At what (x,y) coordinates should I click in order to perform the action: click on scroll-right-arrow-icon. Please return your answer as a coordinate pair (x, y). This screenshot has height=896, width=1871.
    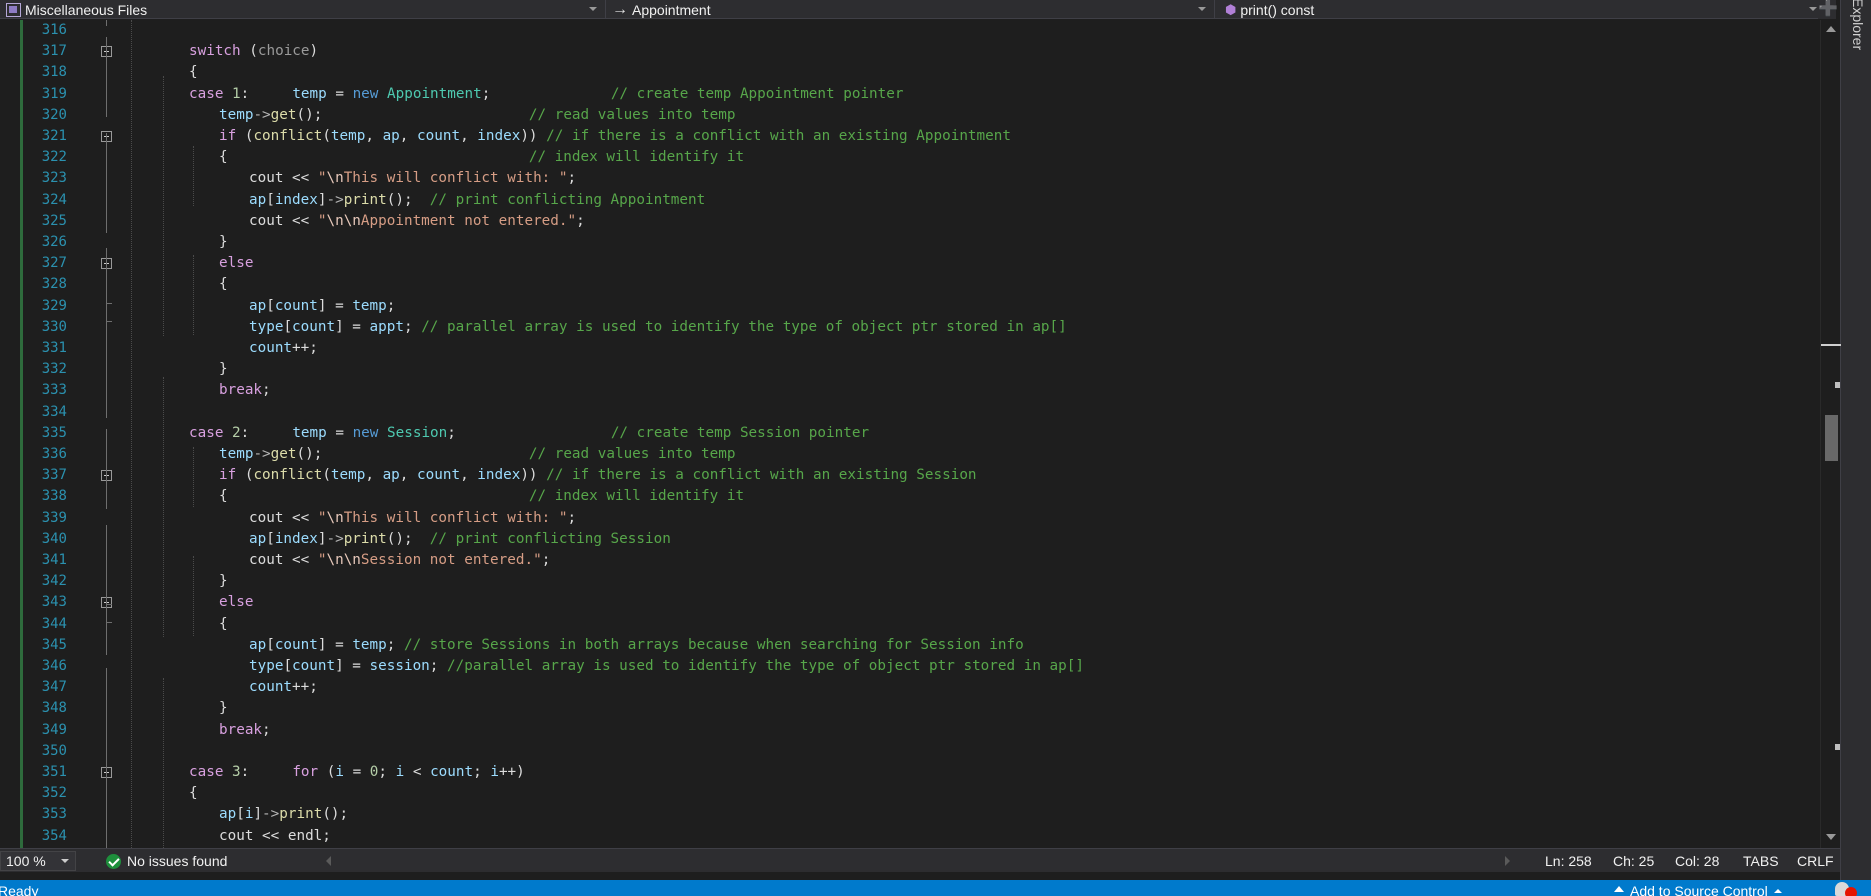
    Looking at the image, I should click on (1507, 861).